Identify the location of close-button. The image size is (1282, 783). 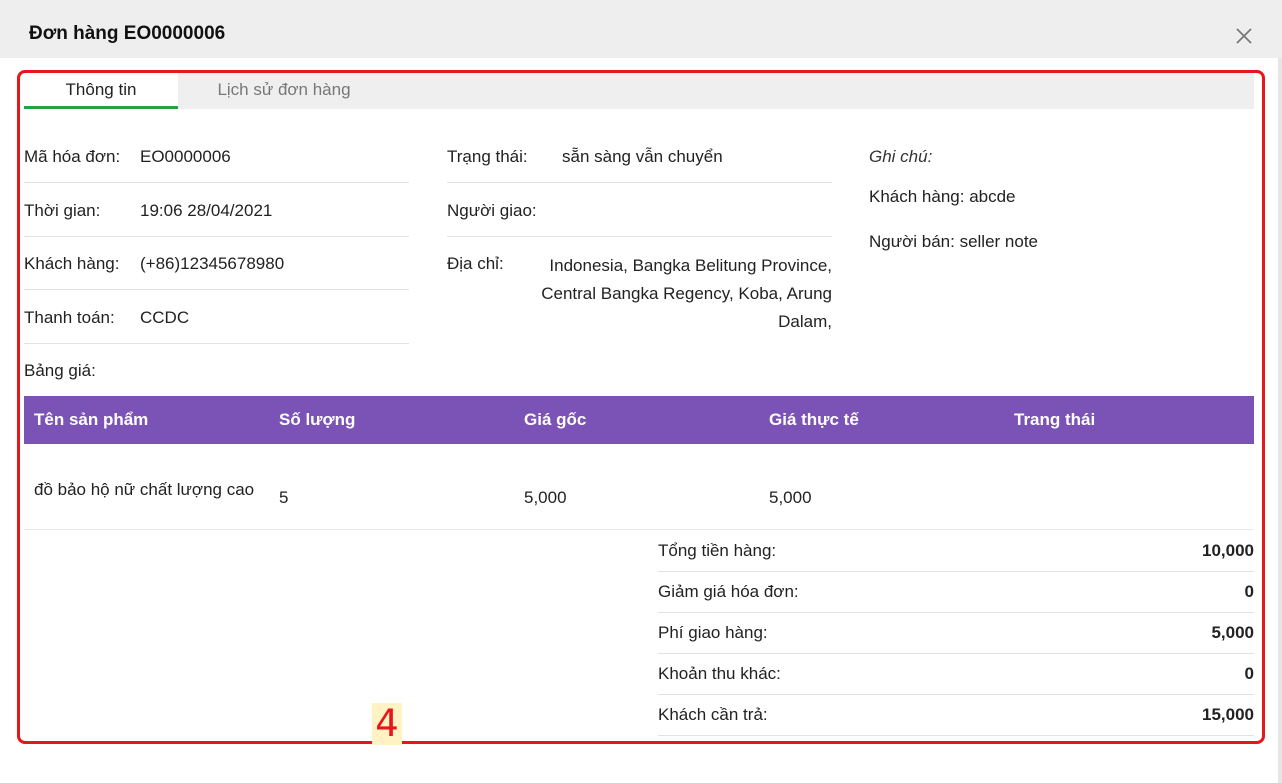
(1244, 36).